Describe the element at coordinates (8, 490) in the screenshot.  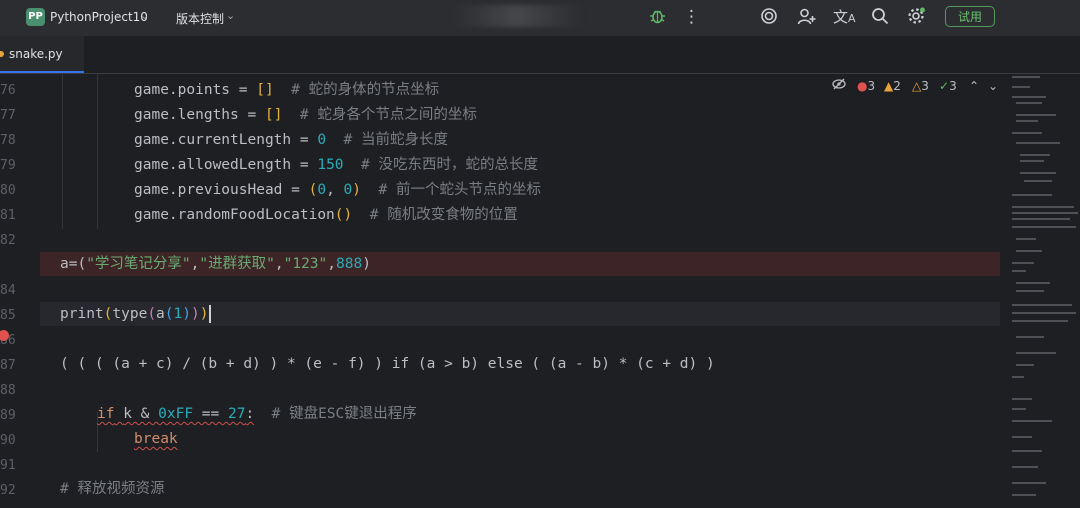
I see `line-number: 92` at that location.